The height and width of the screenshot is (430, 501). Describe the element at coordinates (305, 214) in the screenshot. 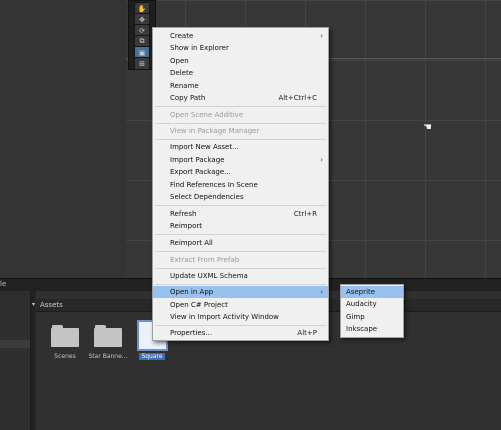

I see `menu-shortcut: Ctrl+R` at that location.